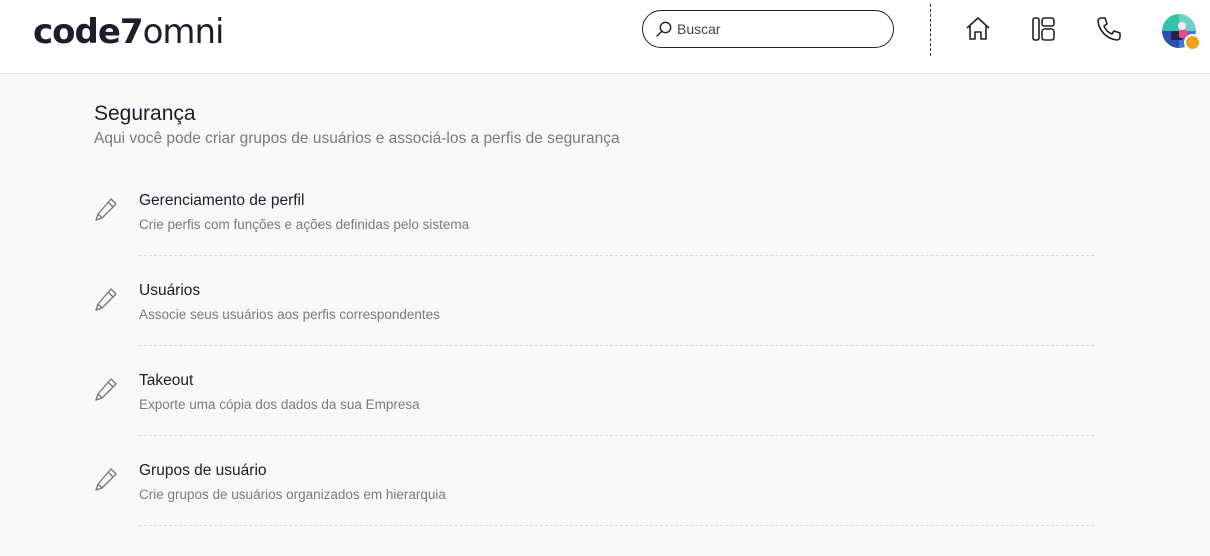 Image resolution: width=1210 pixels, height=556 pixels. What do you see at coordinates (203, 470) in the screenshot?
I see `settings-item-title: Grupos de usuário` at bounding box center [203, 470].